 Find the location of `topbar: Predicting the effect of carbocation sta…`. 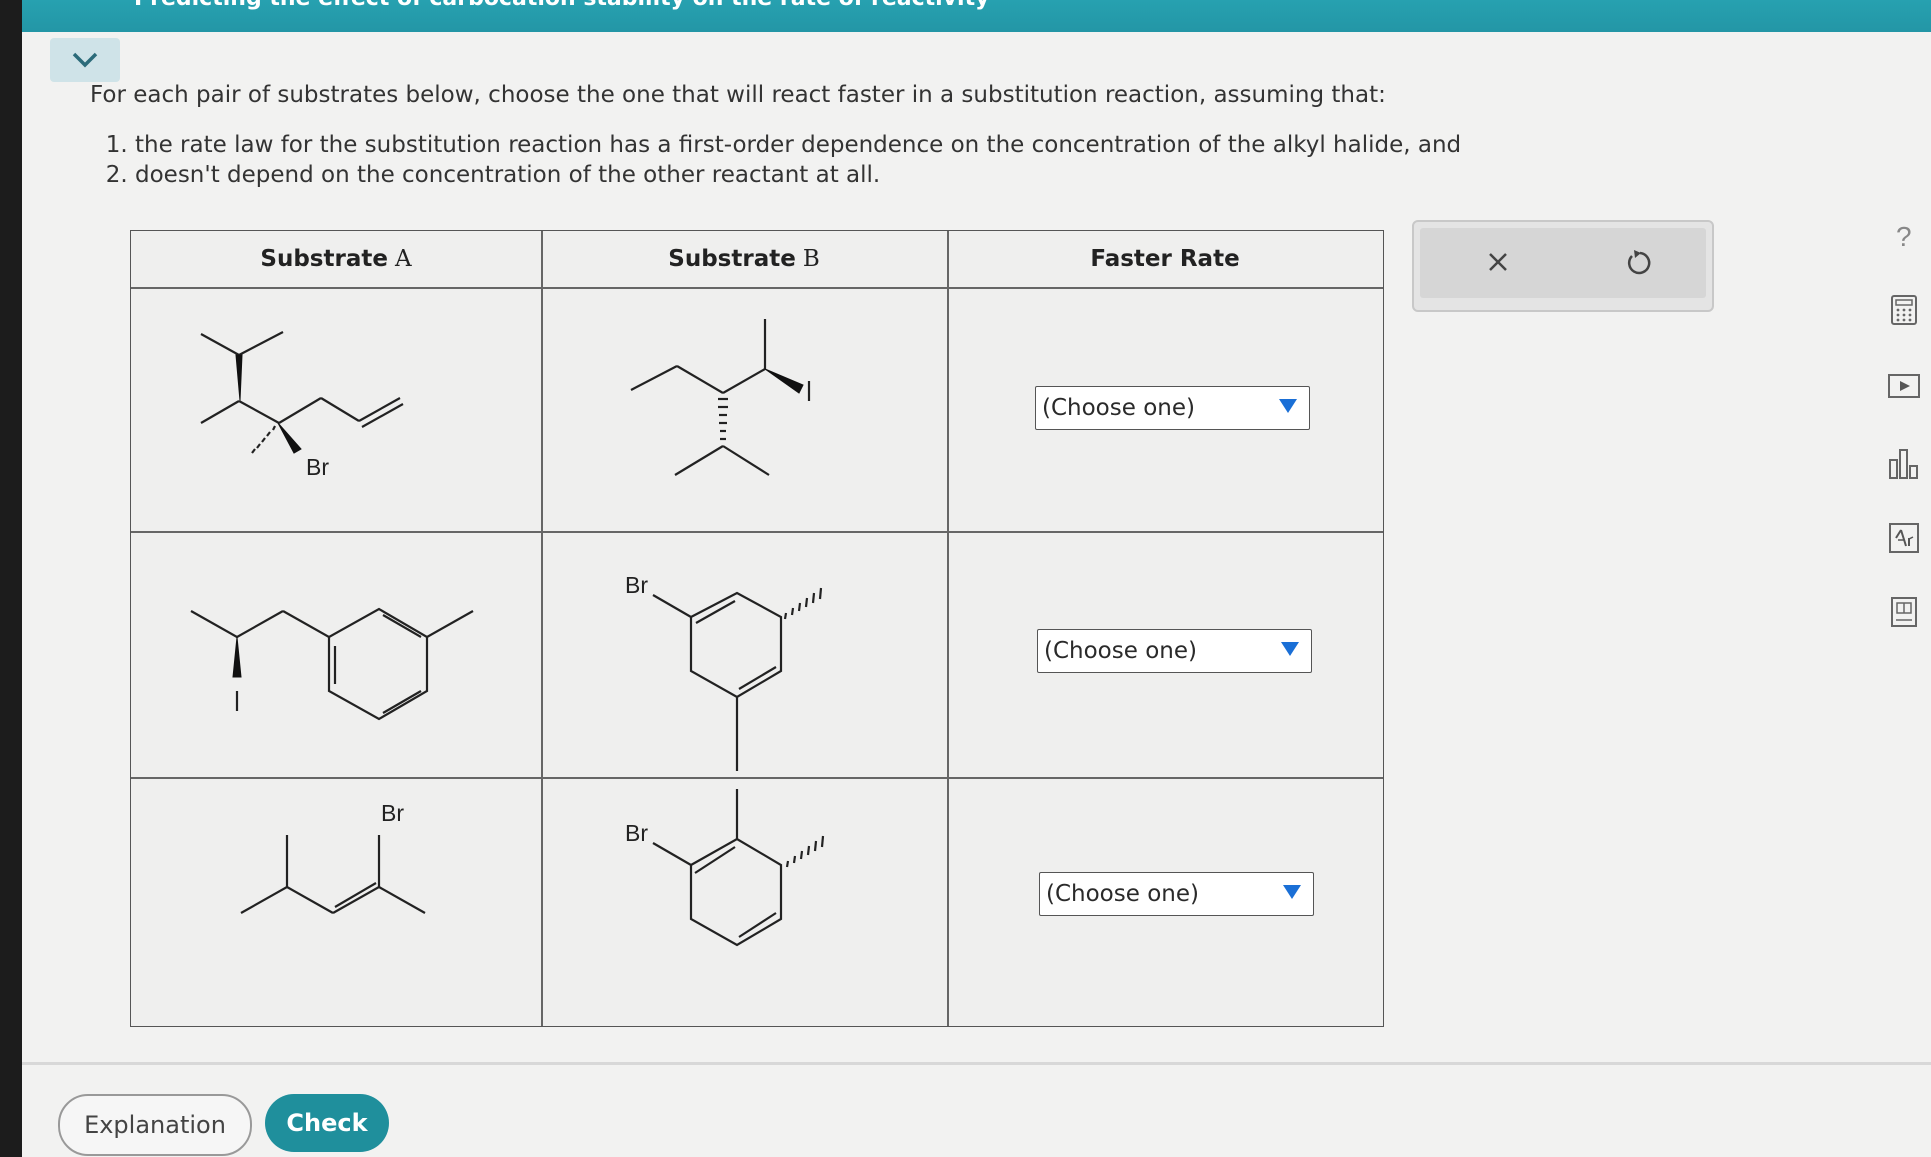

topbar: Predicting the effect of carbocation sta… is located at coordinates (976, 16).